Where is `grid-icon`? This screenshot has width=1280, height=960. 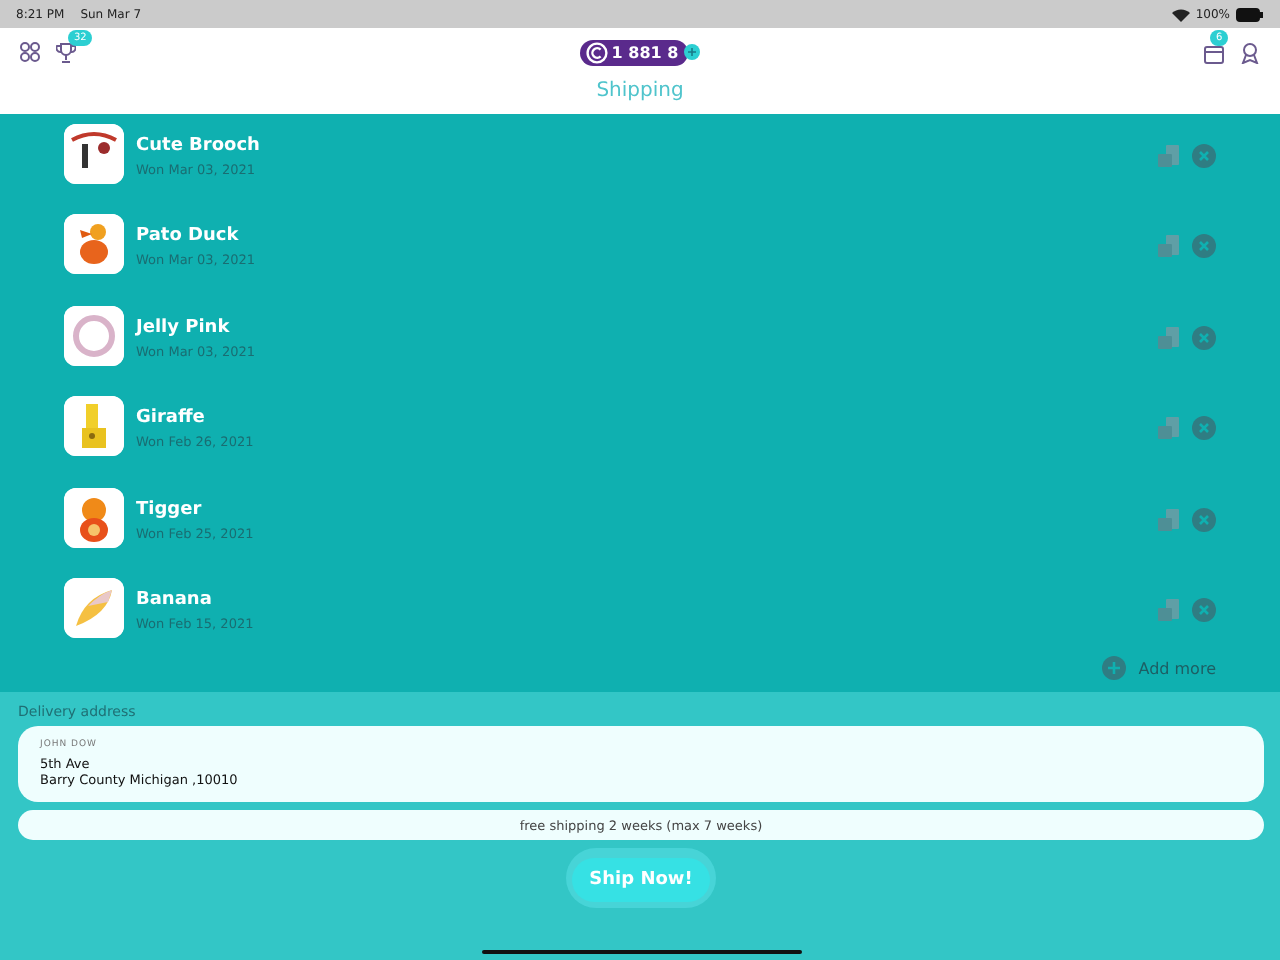 grid-icon is located at coordinates (30, 52).